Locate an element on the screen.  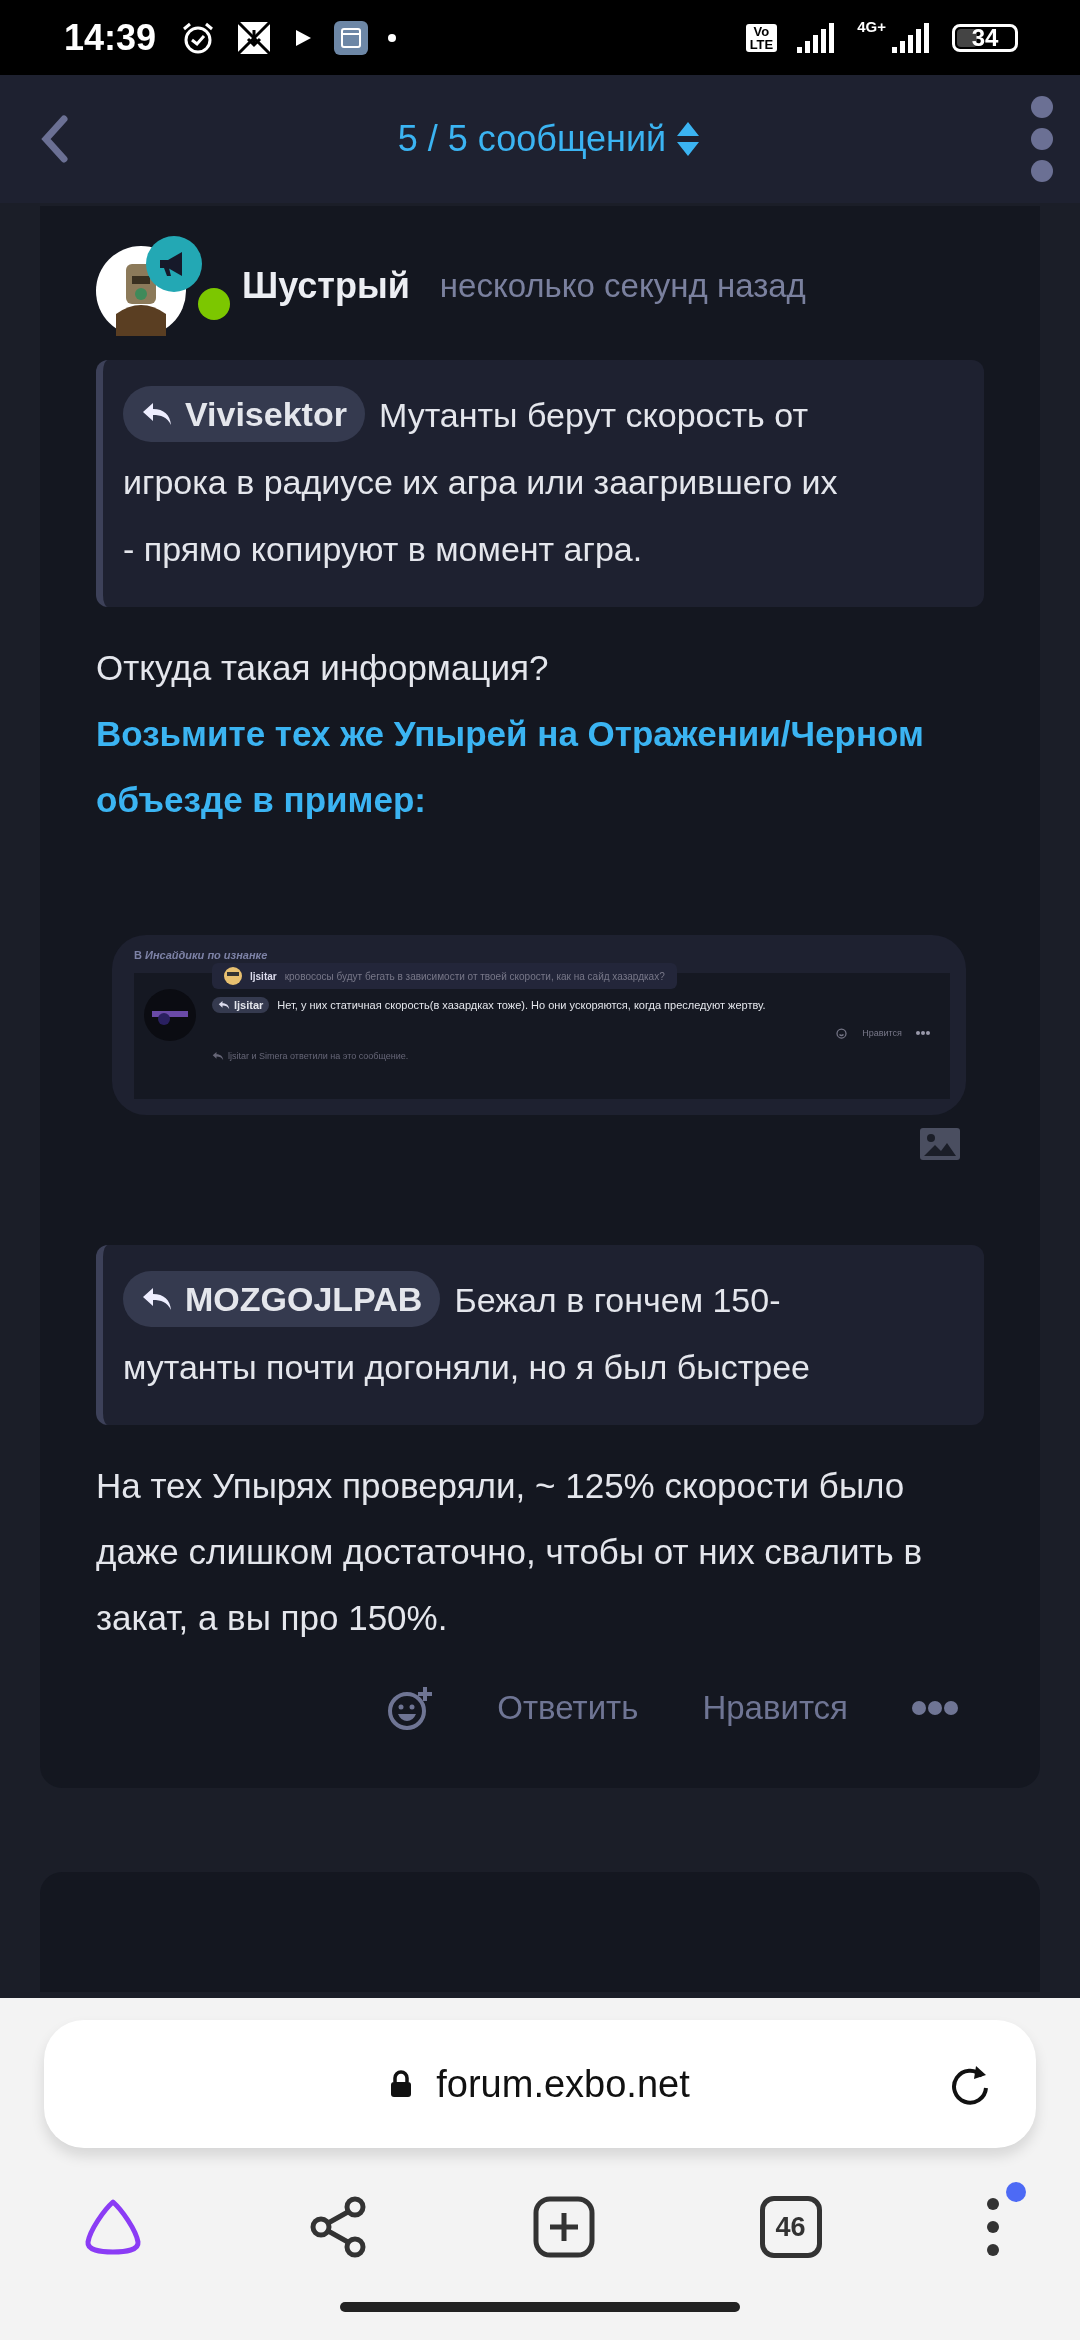
thread-title: 5 / 5 сообщений is located at coordinates (532, 139).